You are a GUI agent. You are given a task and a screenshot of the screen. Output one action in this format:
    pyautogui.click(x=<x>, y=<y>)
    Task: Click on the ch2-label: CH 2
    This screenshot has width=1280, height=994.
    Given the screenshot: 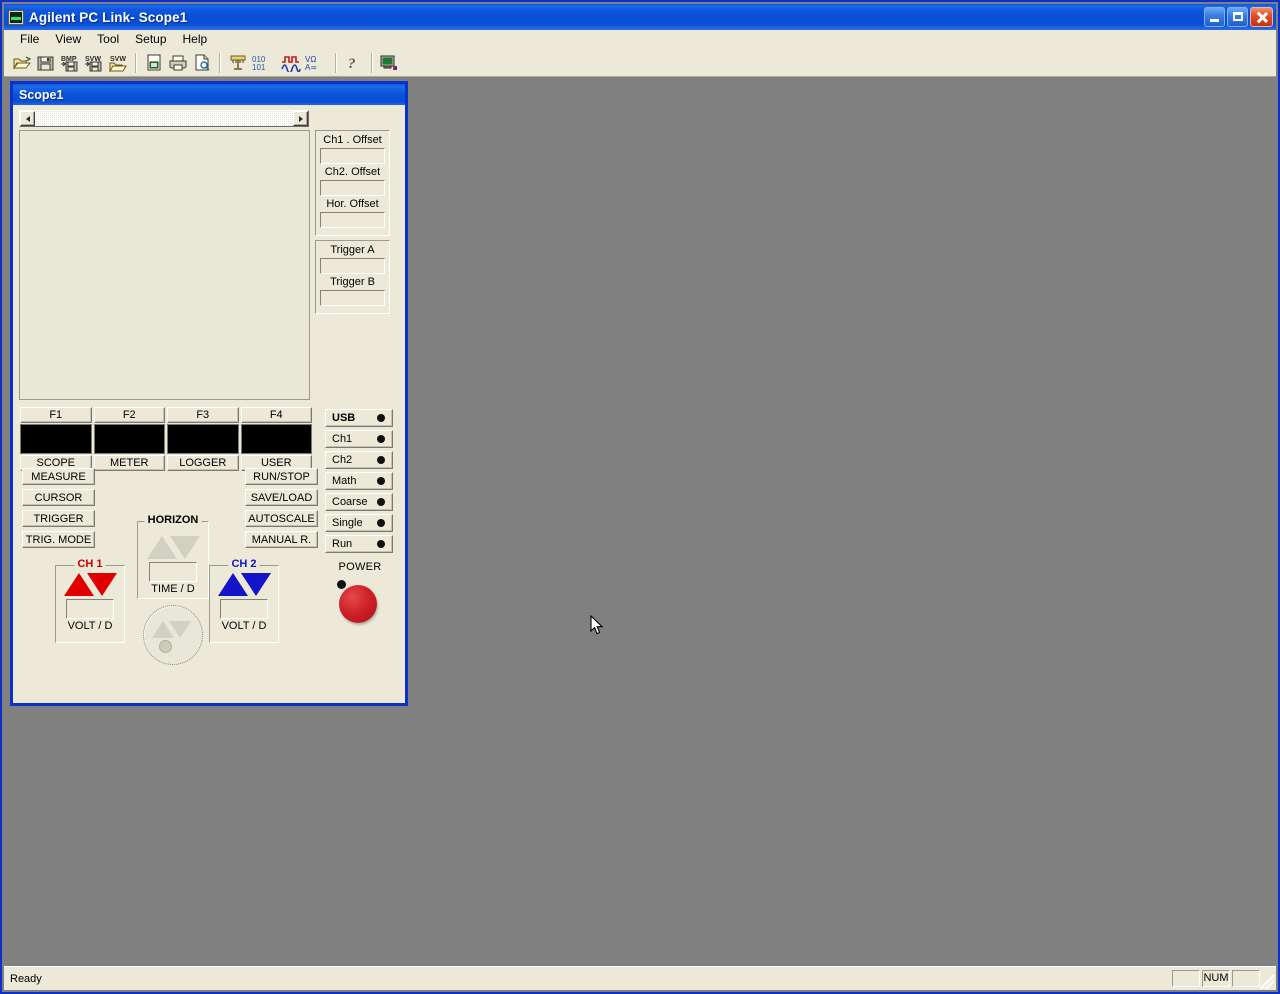 What is the action you would take?
    pyautogui.click(x=244, y=564)
    